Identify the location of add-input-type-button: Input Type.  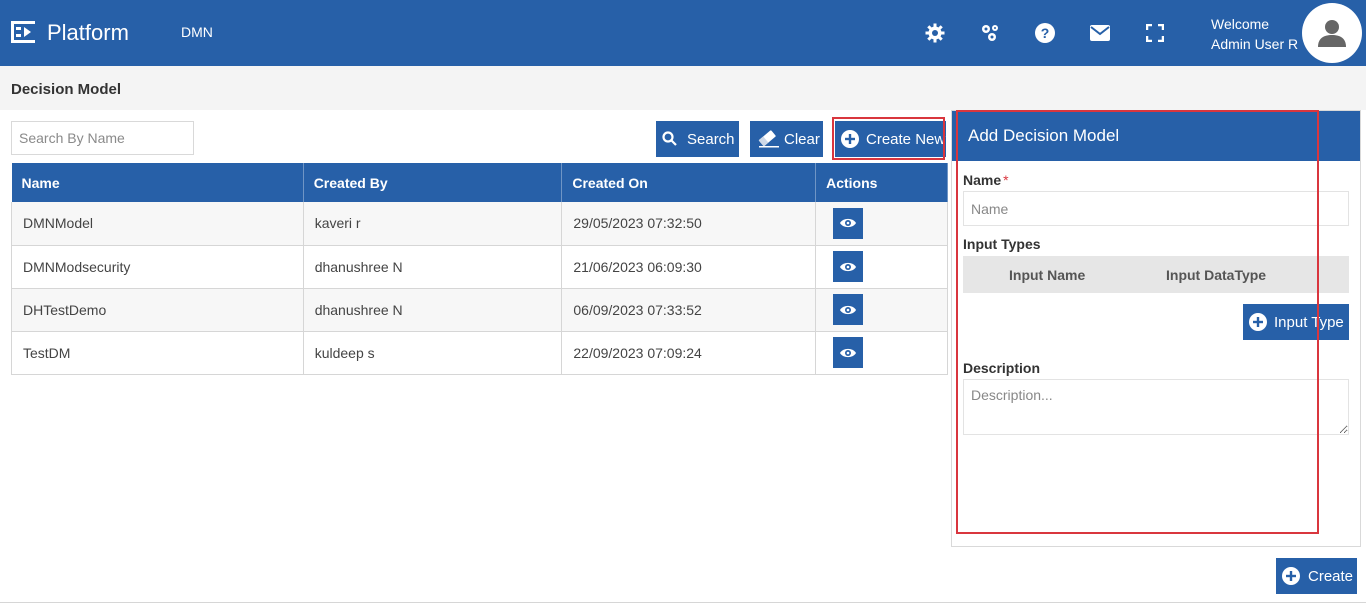
(1296, 322).